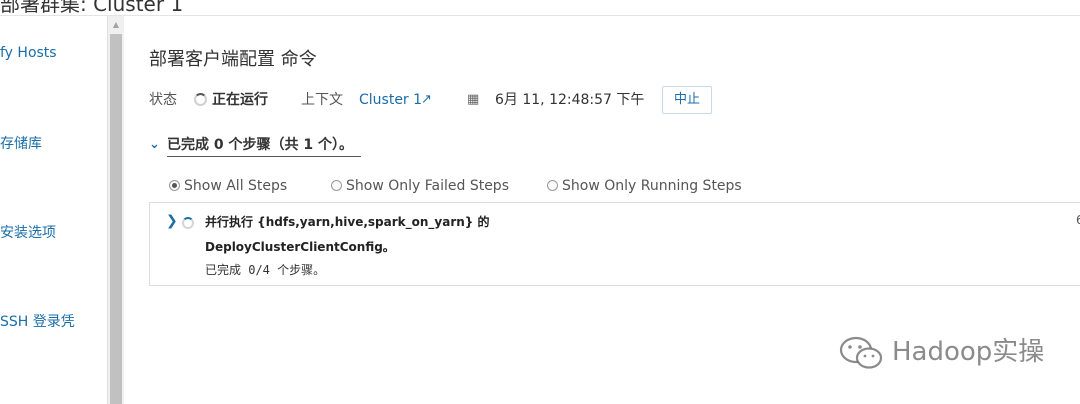 This screenshot has width=1080, height=404. What do you see at coordinates (174, 185) in the screenshot?
I see `radio-checked-icon` at bounding box center [174, 185].